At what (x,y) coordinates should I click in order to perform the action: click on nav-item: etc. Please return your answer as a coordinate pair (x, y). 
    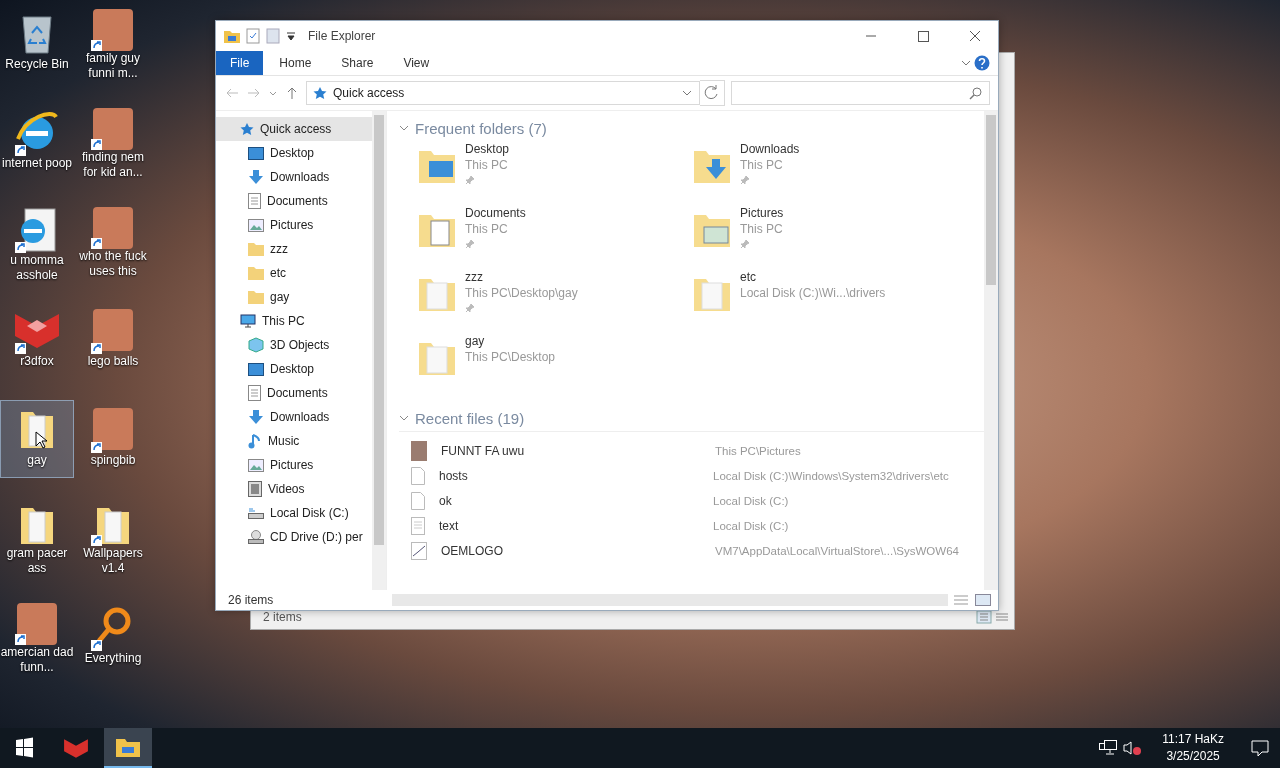
    Looking at the image, I should click on (294, 273).